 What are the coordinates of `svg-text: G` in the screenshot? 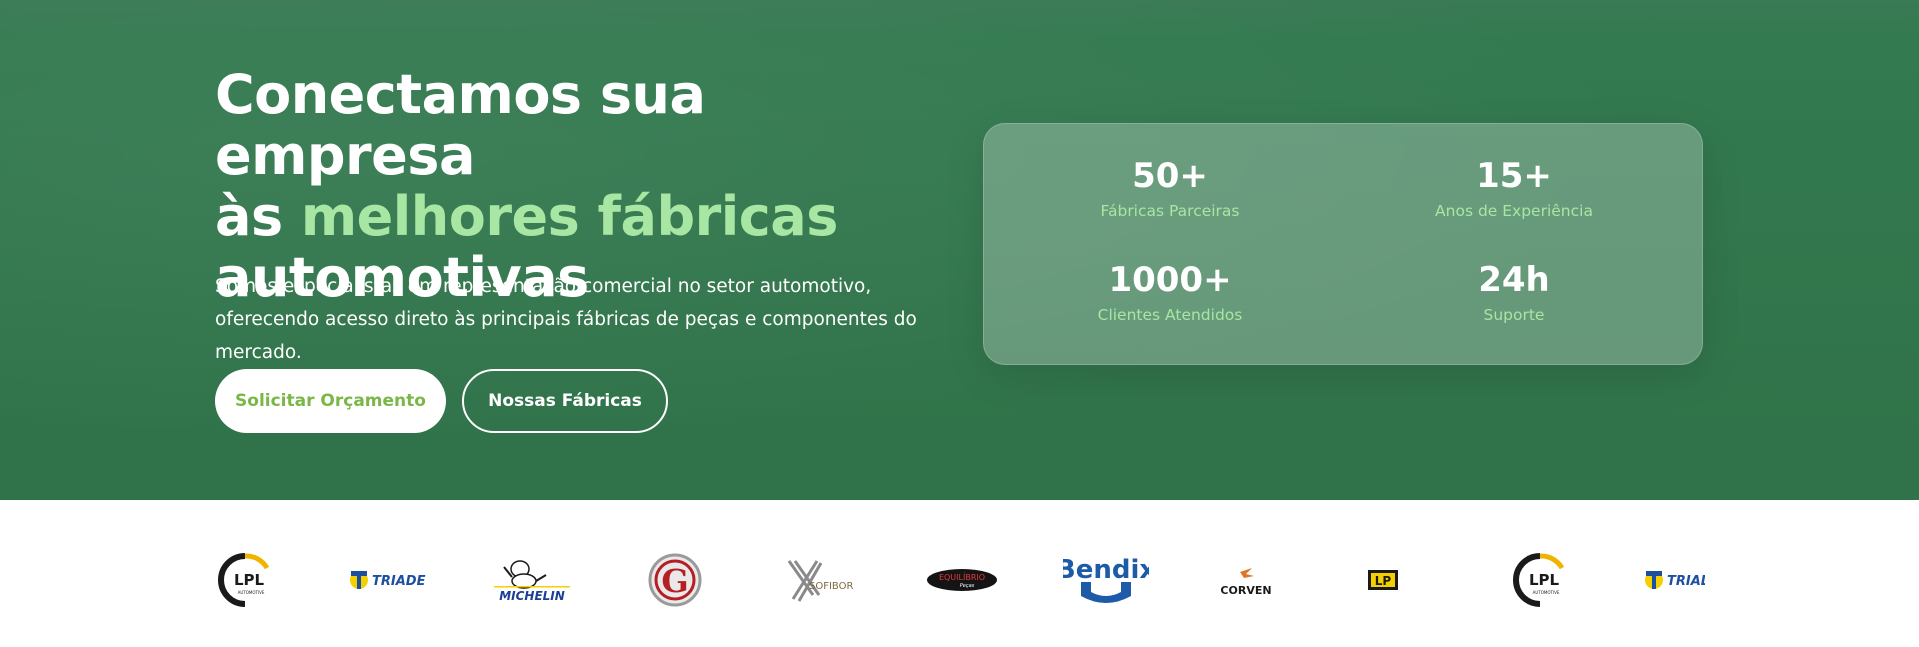 It's located at (674, 581).